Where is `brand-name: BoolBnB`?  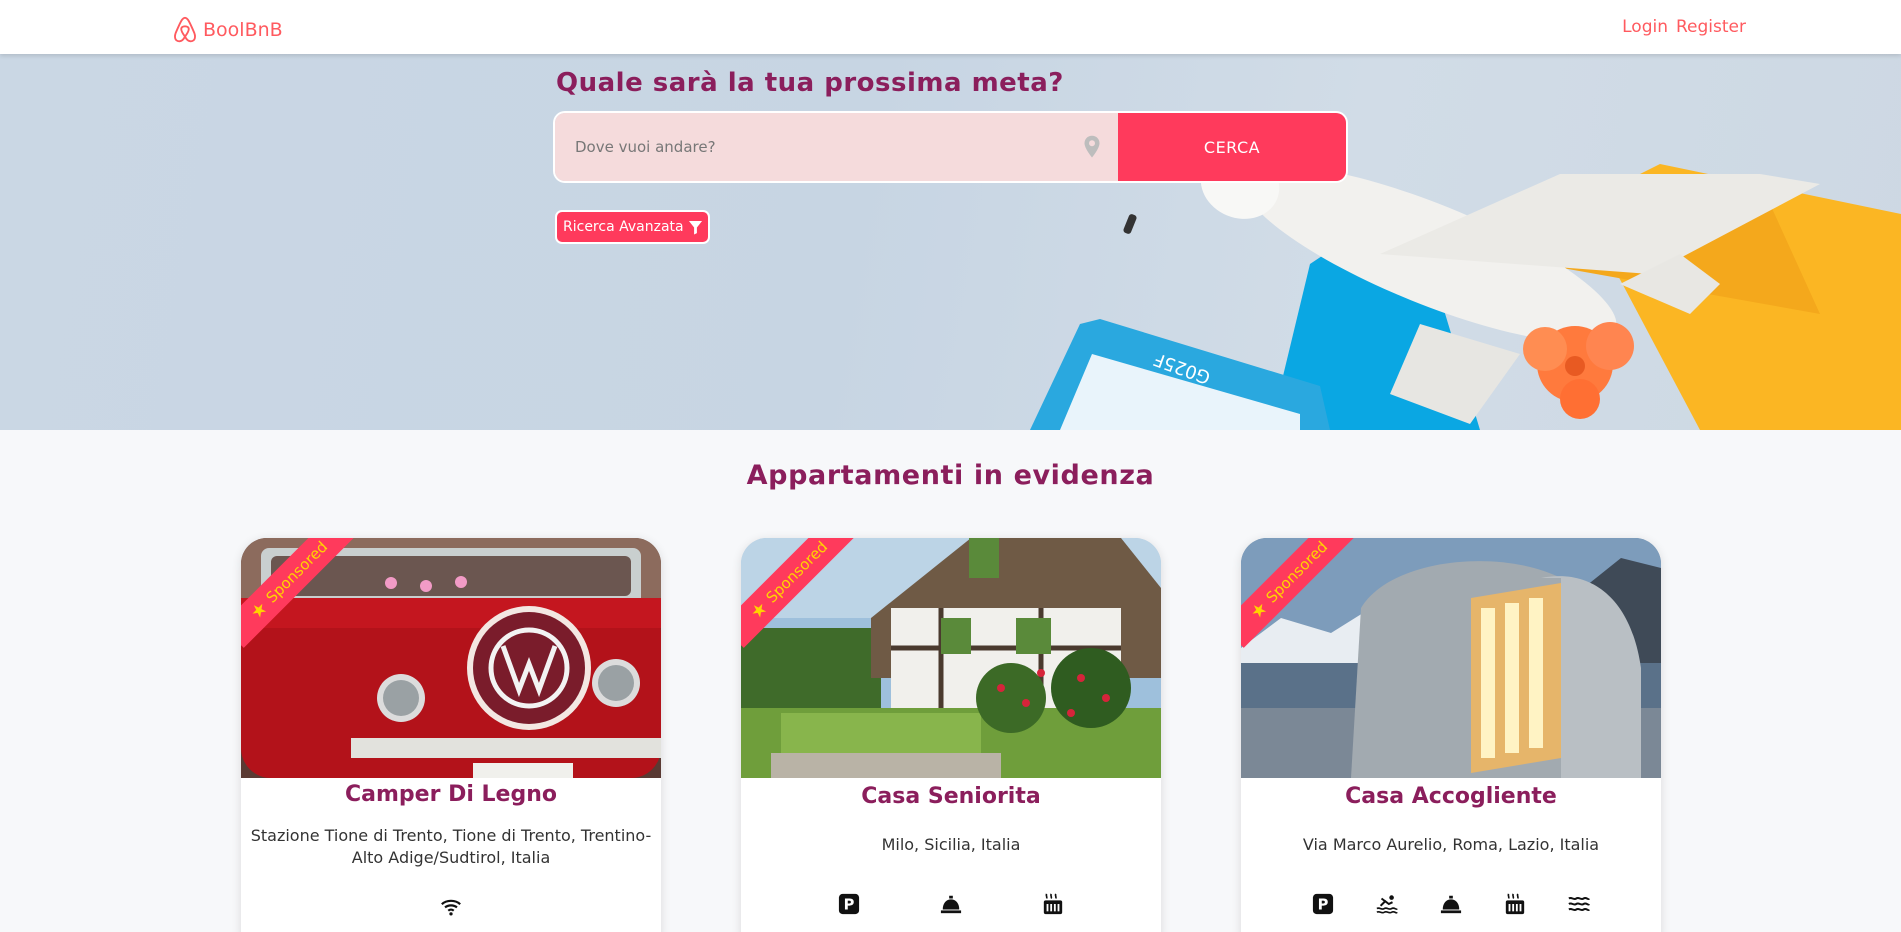 brand-name: BoolBnB is located at coordinates (243, 30).